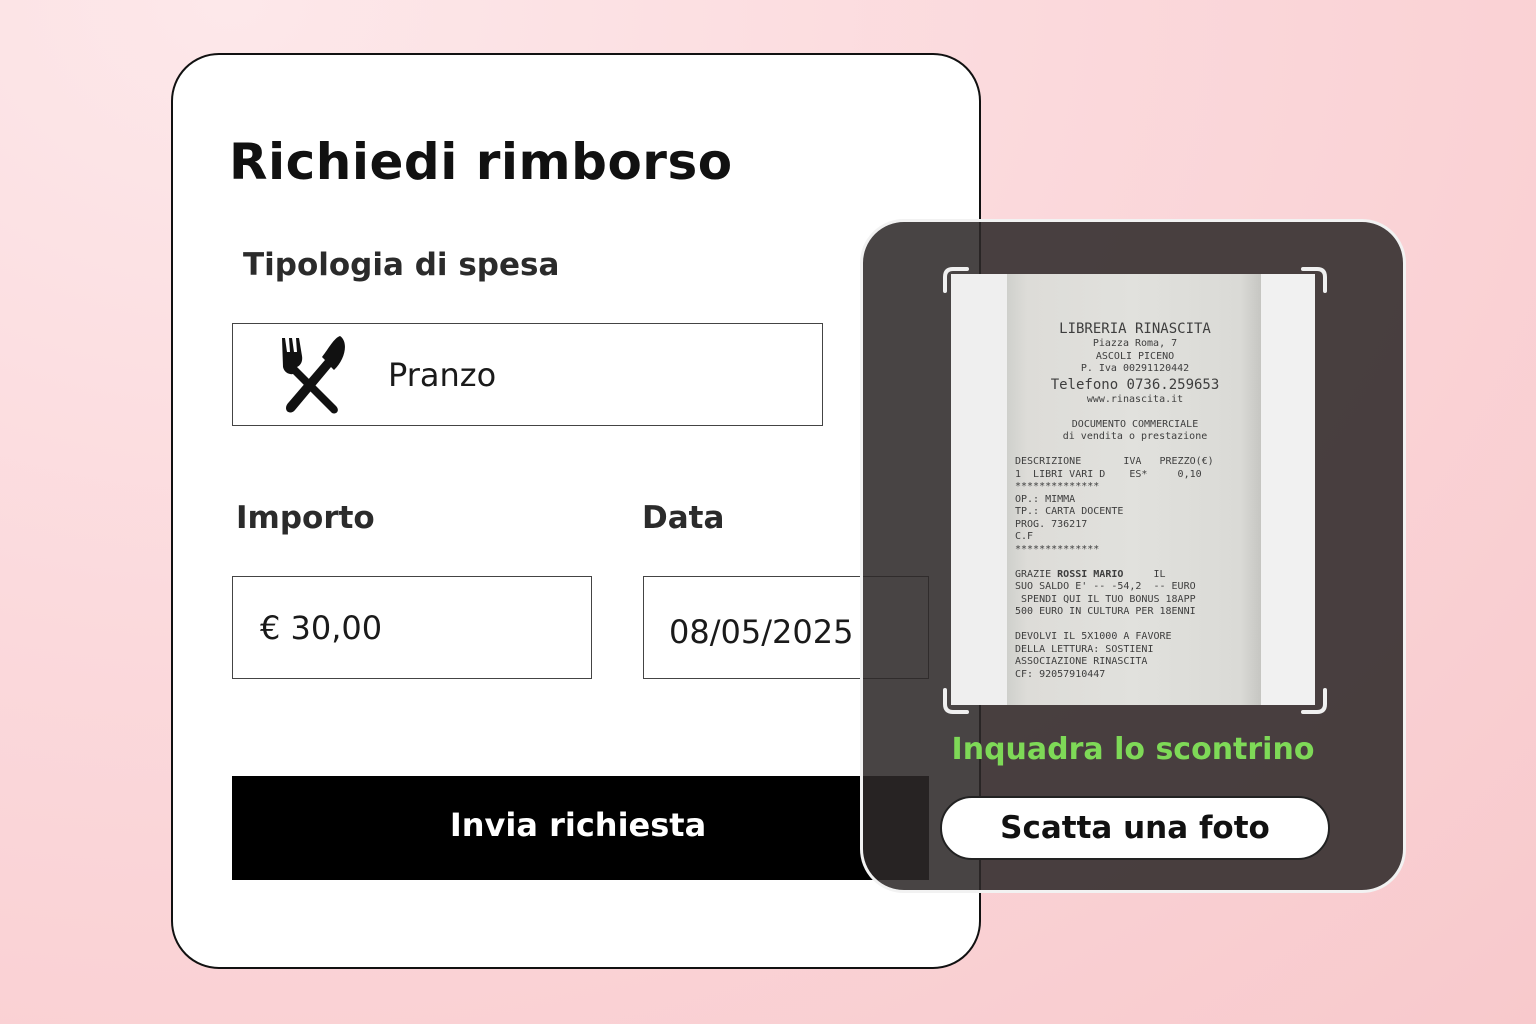  What do you see at coordinates (481, 162) in the screenshot?
I see `page-title: Richiedi rimborso` at bounding box center [481, 162].